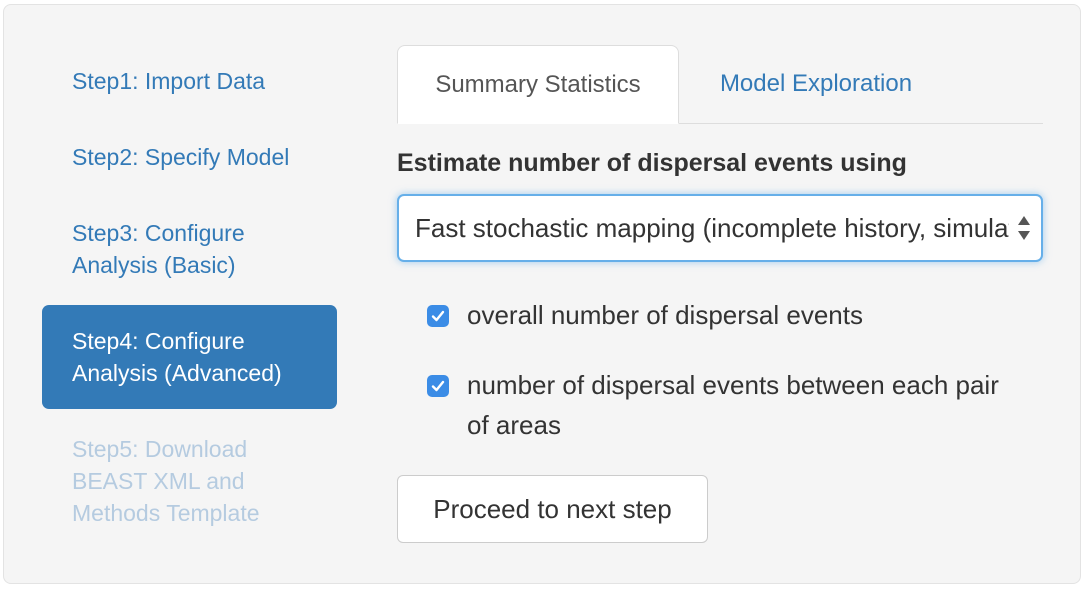  Describe the element at coordinates (189, 249) in the screenshot. I see `sidebar-item-step3: Step3: Configure Analysis (Basic)` at that location.